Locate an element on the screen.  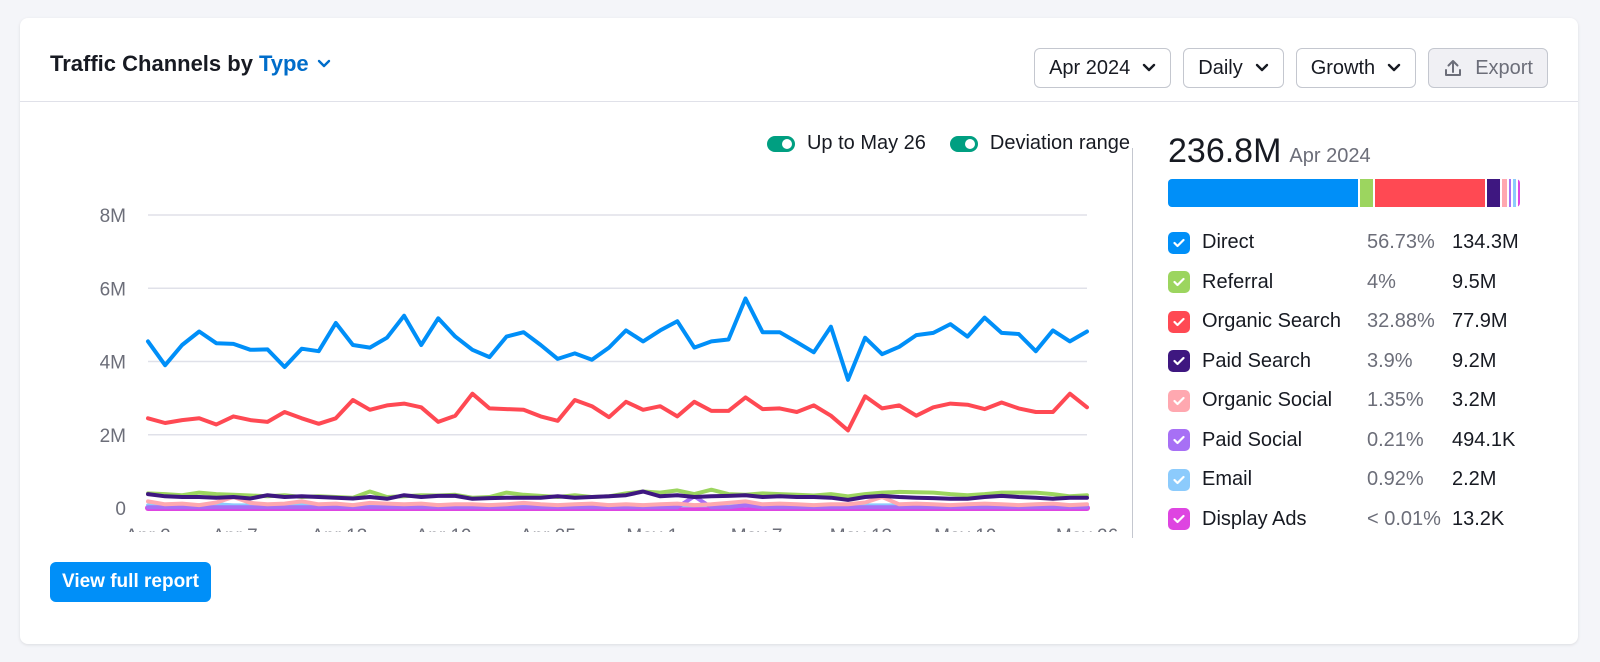
legend-channel-visits: 134.3M is located at coordinates (1485, 242).